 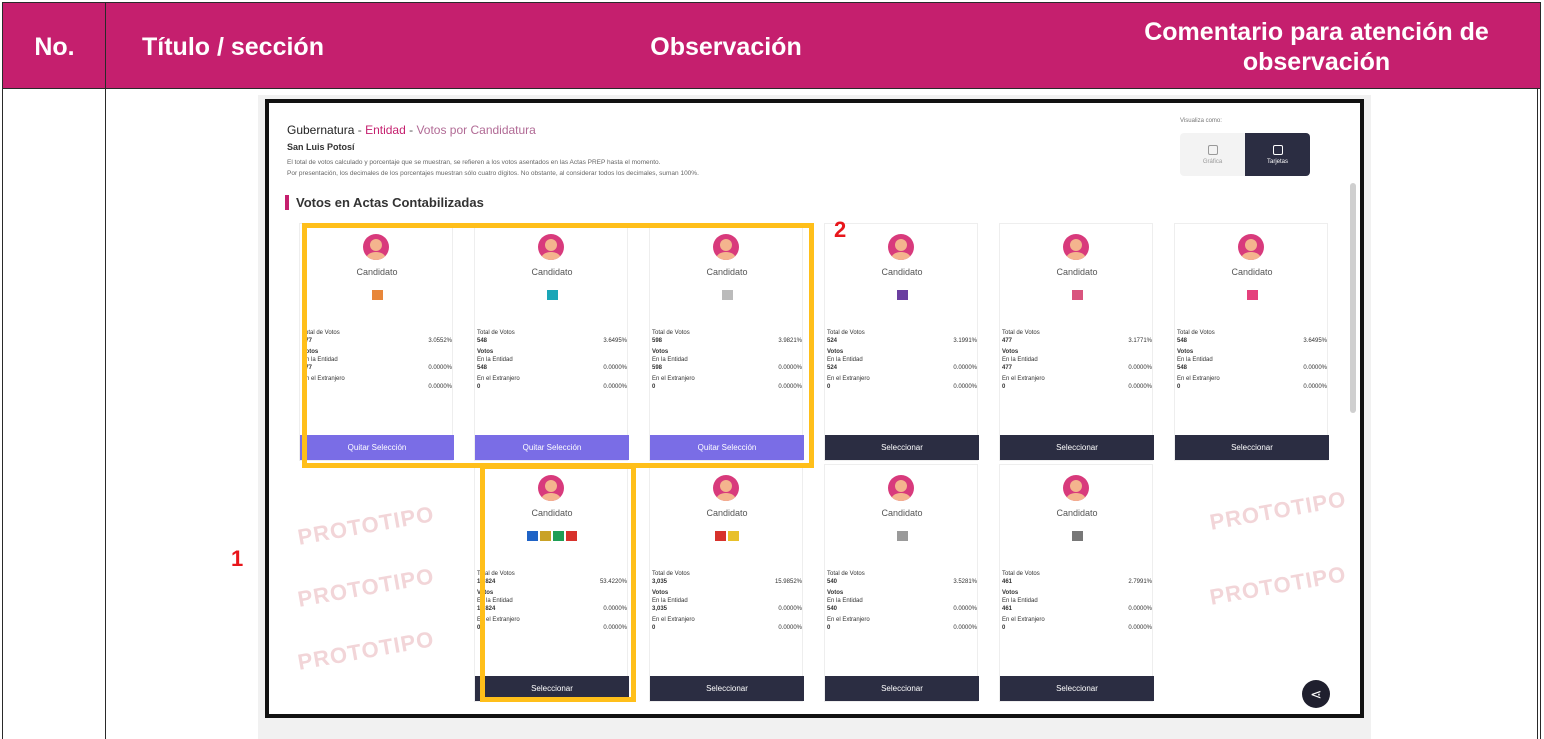 I want to click on header-comentario: Comentario para atención de observación, so click(x=1316, y=46).